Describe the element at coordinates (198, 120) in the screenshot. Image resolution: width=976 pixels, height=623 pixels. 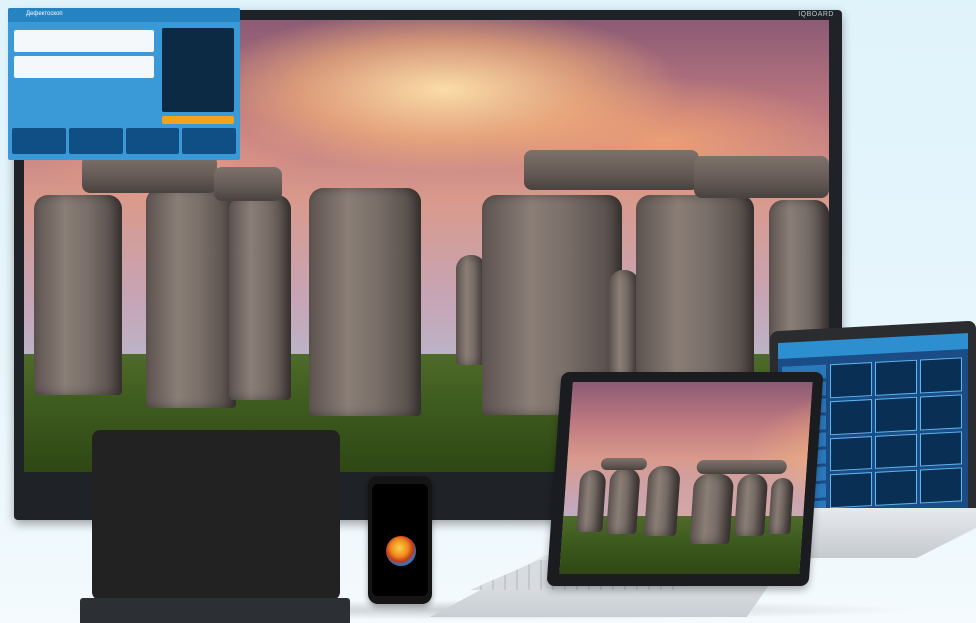
I see `action-button` at that location.